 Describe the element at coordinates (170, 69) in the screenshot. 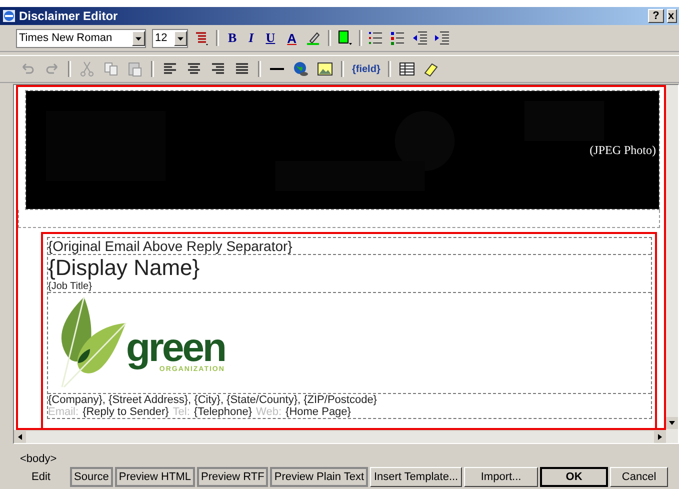

I see `align-left-icon` at that location.